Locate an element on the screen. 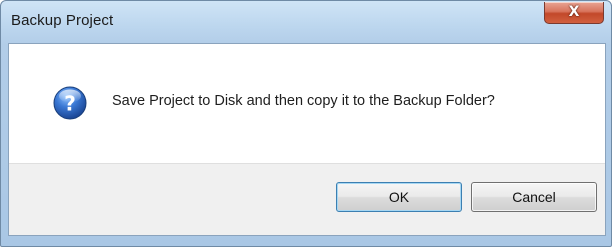 Image resolution: width=612 pixels, height=247 pixels. close-button: X is located at coordinates (574, 13).